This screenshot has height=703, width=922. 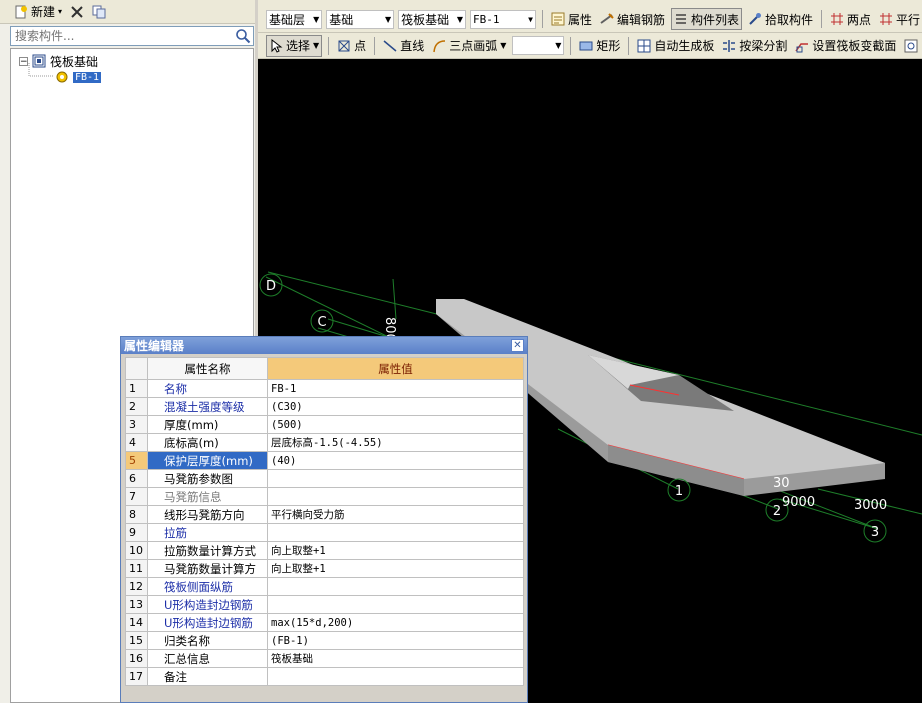 What do you see at coordinates (395, 442) in the screenshot?
I see `property-value: 层底标高-1.5(-4.55)` at bounding box center [395, 442].